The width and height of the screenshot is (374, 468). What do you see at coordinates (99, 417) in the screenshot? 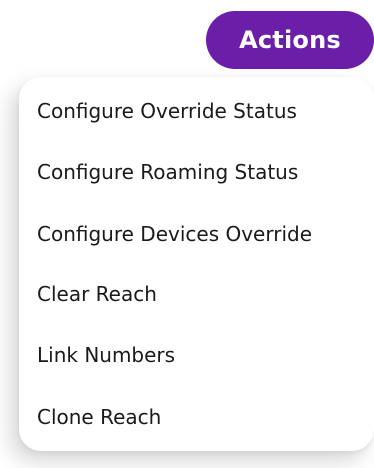
I see `menu-item-clone-reach: Clone Reach` at bounding box center [99, 417].